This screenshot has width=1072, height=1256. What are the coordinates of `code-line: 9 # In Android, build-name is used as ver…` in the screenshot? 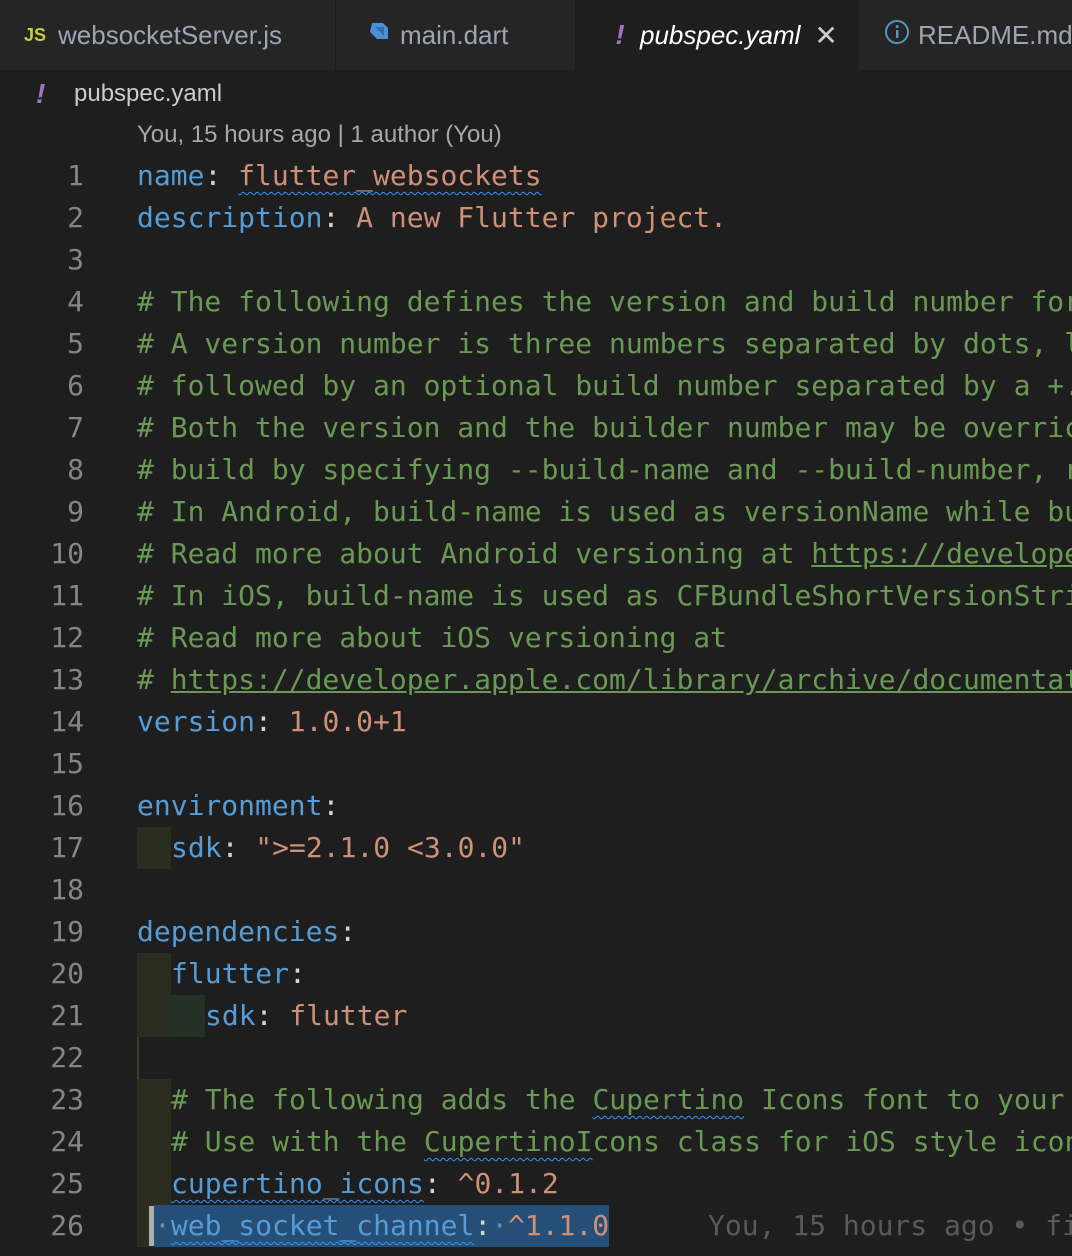 It's located at (536, 512).